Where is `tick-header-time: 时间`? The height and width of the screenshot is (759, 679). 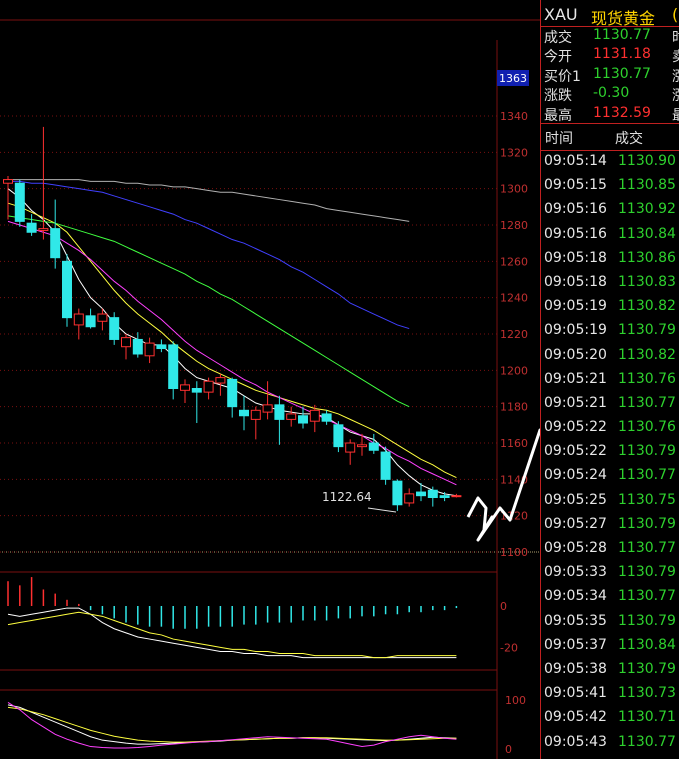 tick-header-time: 时间 is located at coordinates (559, 139).